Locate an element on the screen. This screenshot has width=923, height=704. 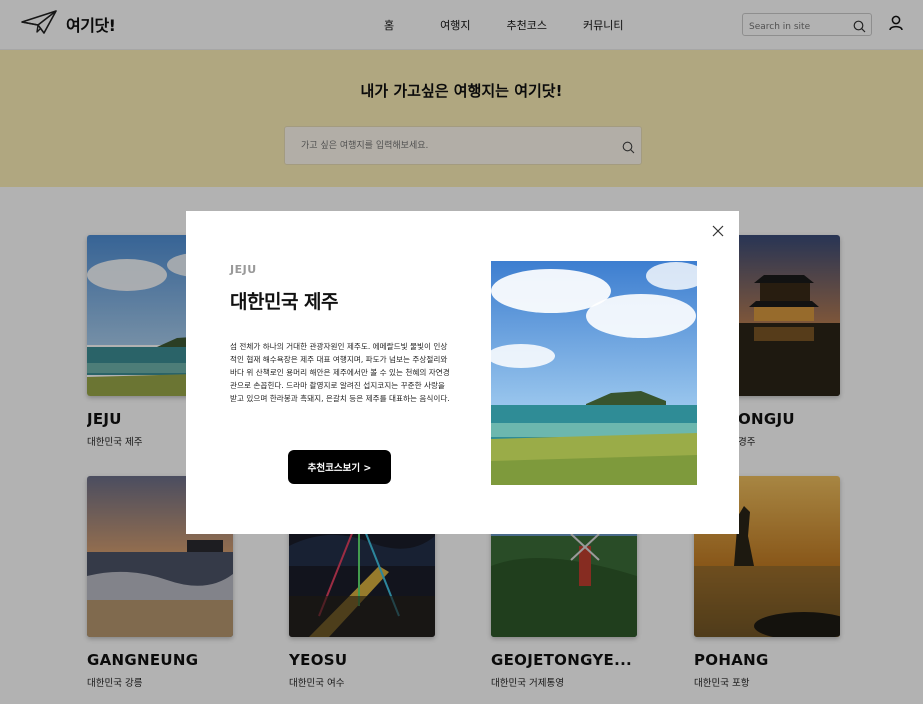
modal-title: 대한민국 제주 is located at coordinates (284, 302).